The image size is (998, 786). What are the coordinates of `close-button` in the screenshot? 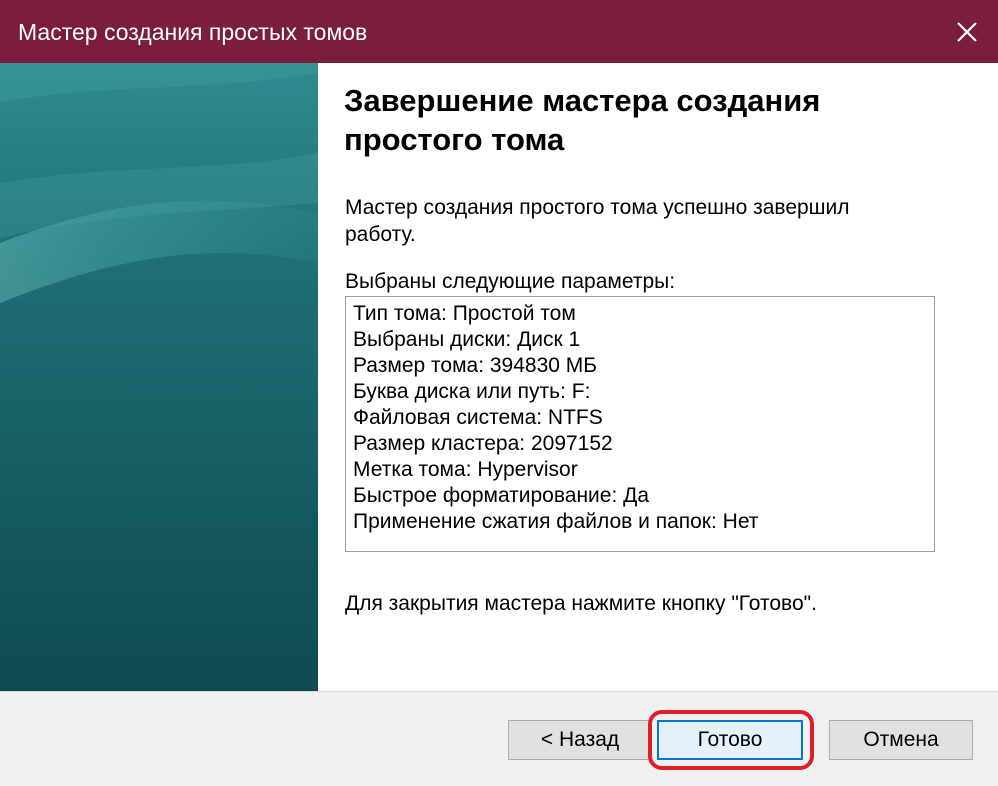 It's located at (967, 31).